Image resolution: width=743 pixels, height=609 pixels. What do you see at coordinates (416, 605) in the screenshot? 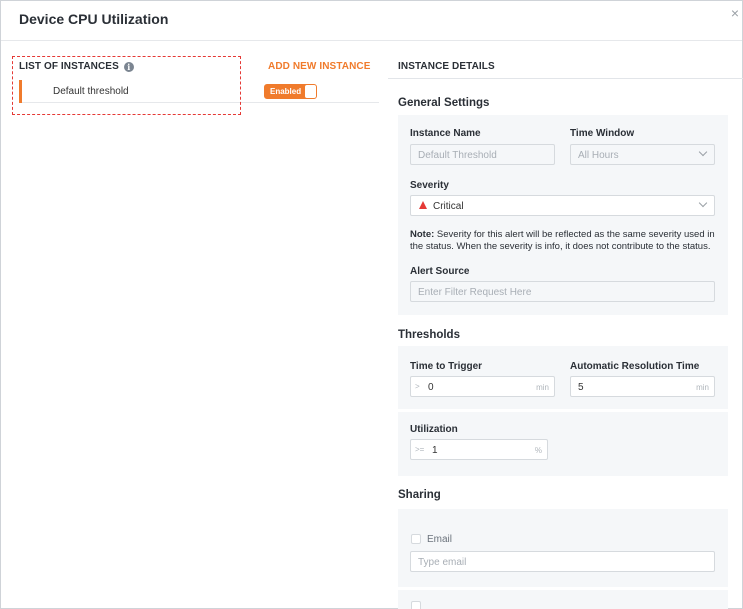
I see `next-checkbox` at bounding box center [416, 605].